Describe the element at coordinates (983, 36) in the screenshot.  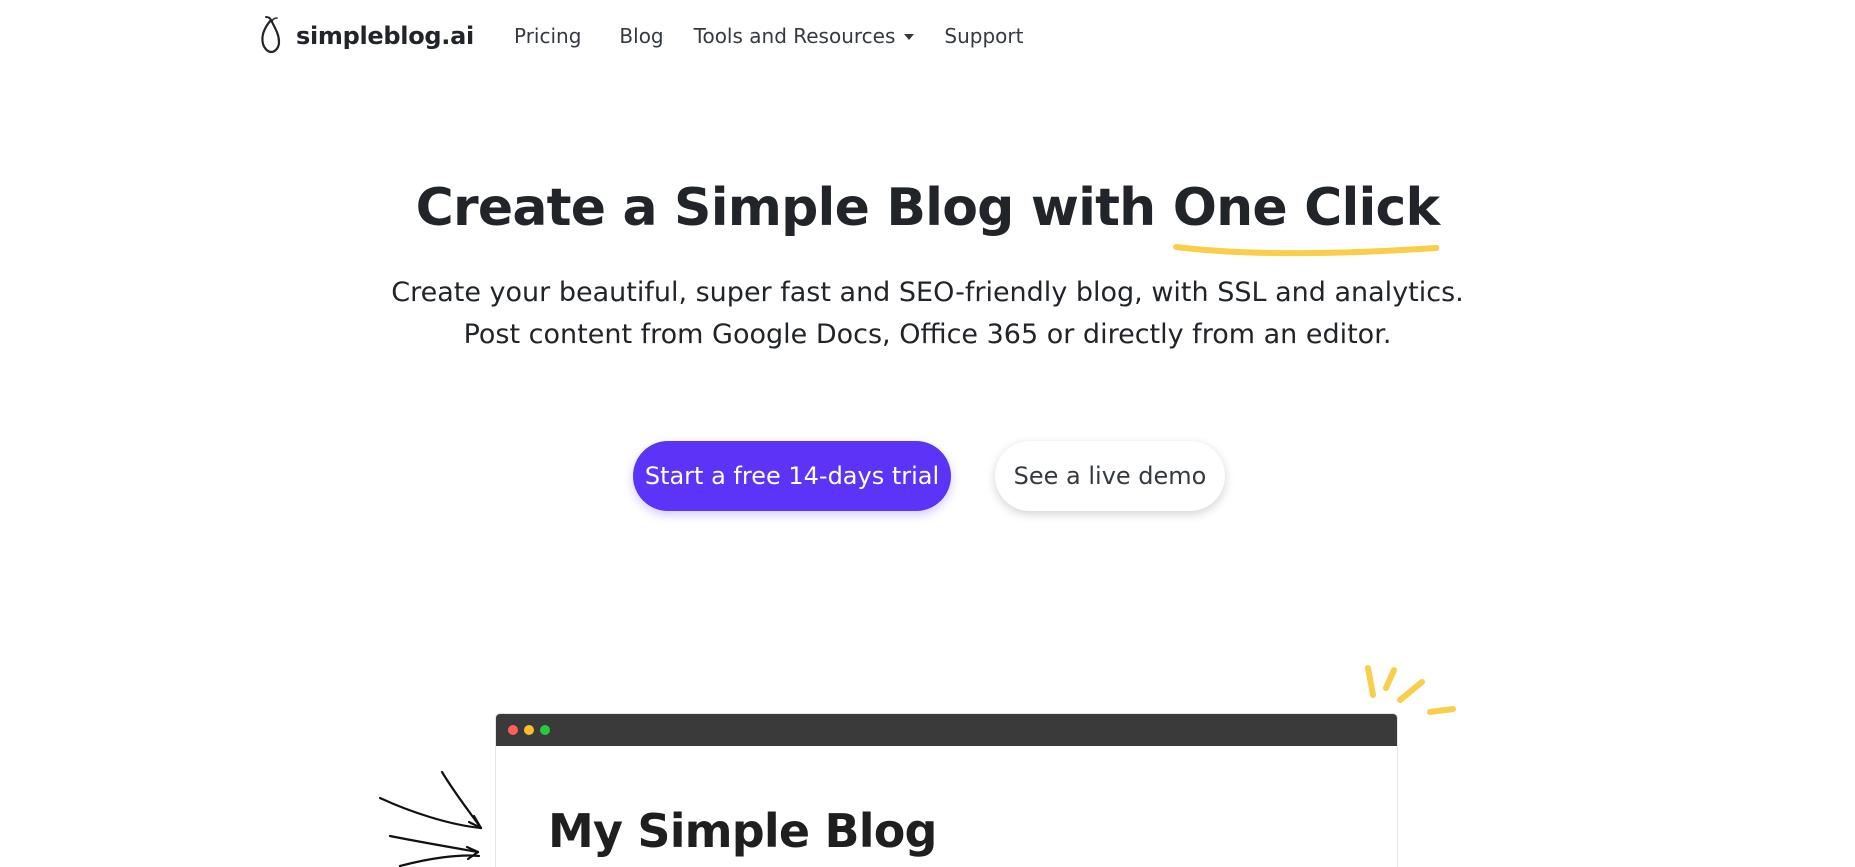
I see `nav-link-support: Support` at that location.